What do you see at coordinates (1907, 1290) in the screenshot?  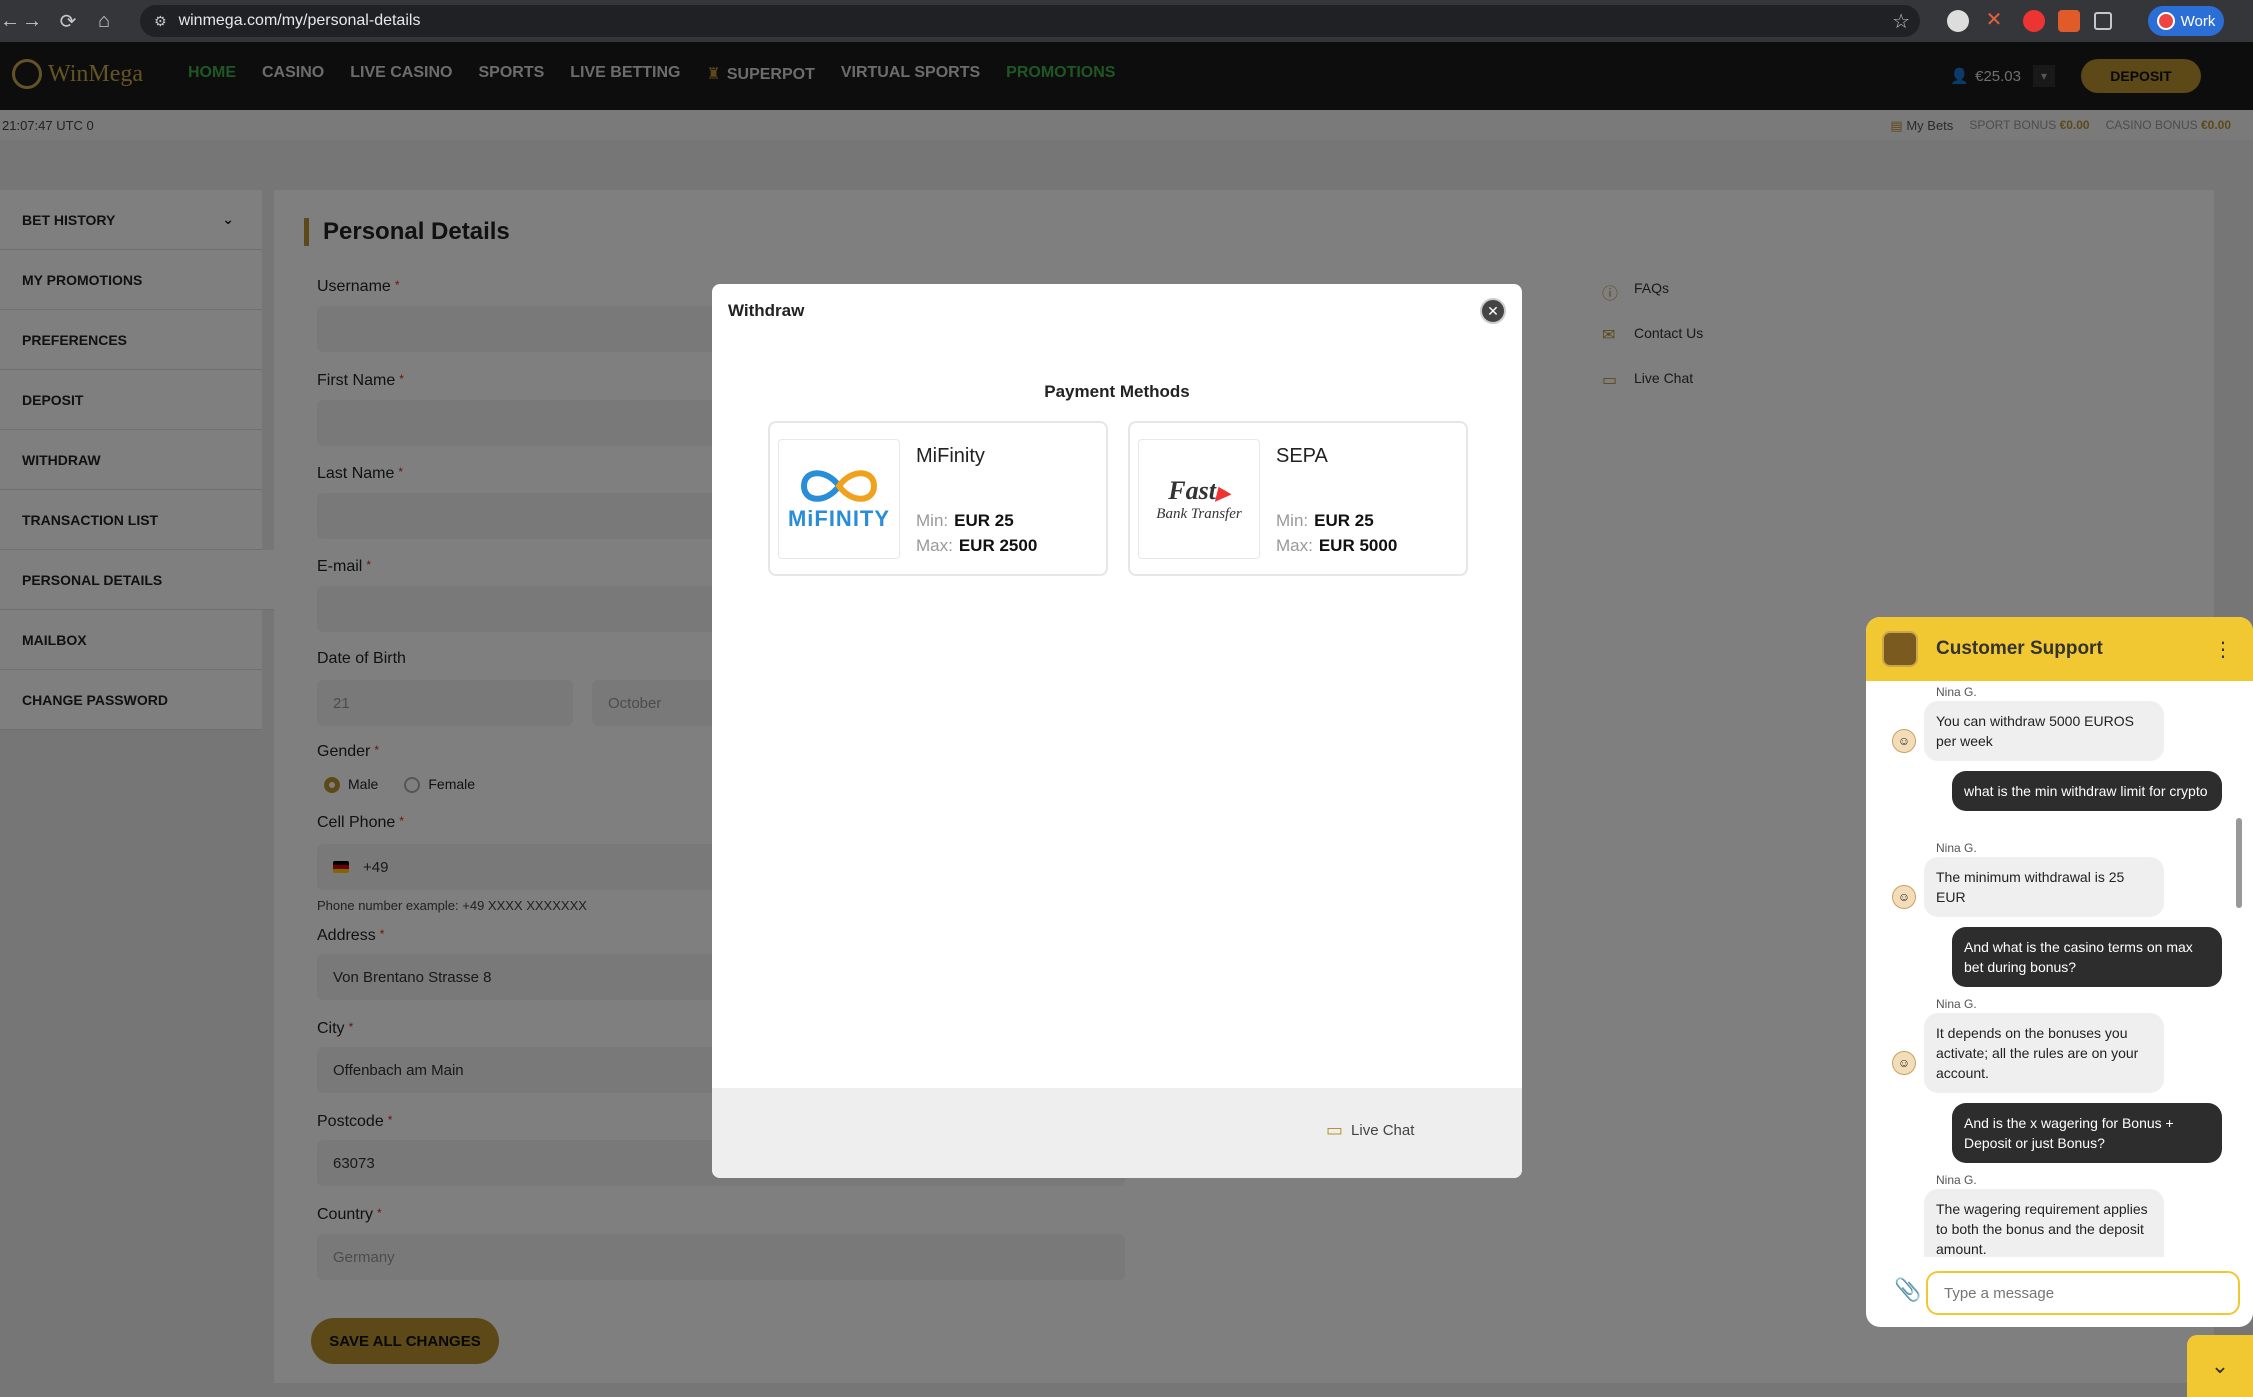 I see `paperclip-icon: 📎` at bounding box center [1907, 1290].